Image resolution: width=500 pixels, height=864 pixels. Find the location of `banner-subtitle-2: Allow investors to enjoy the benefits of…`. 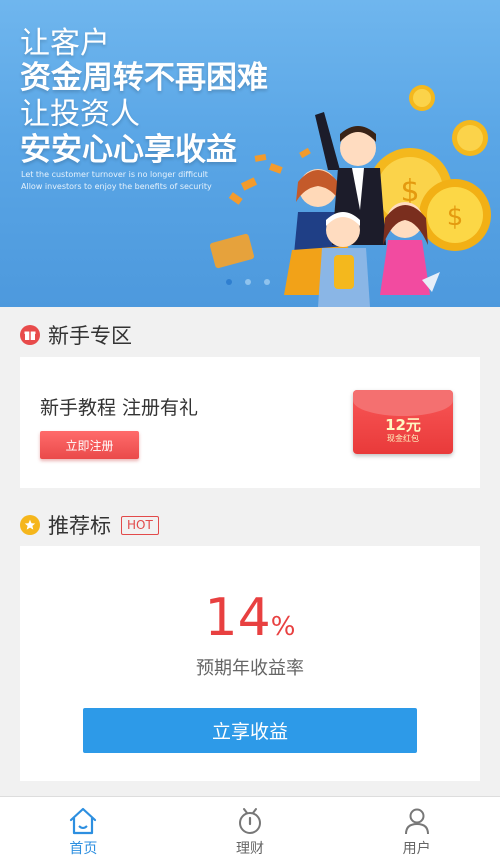

banner-subtitle-2: Allow investors to enjoy the benefits of… is located at coordinates (116, 186).